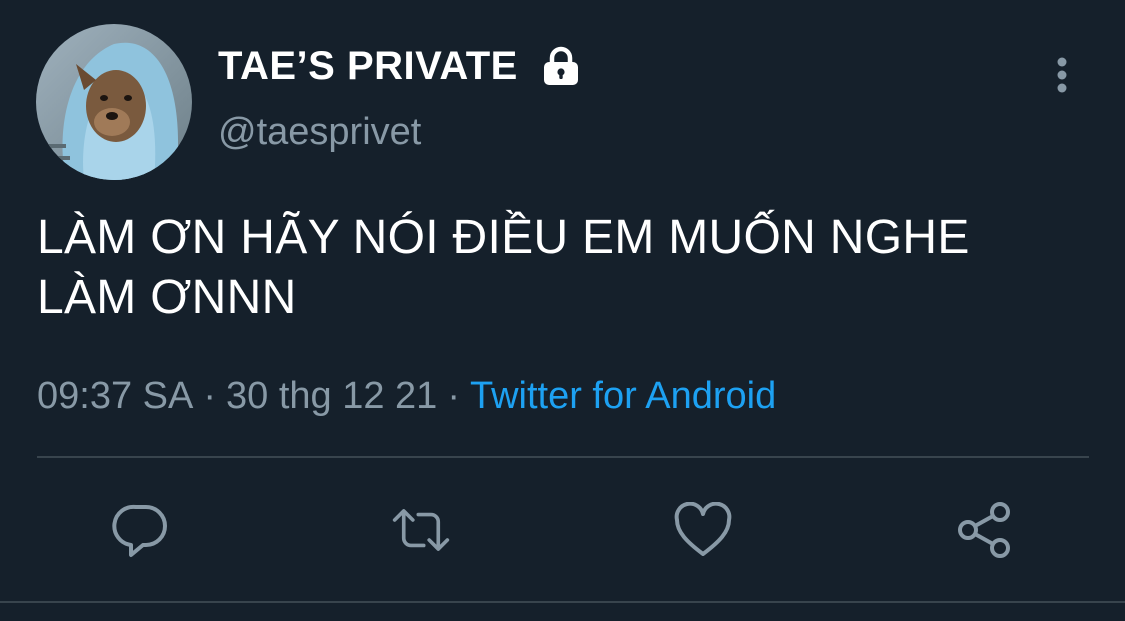 The image size is (1125, 621). Describe the element at coordinates (368, 66) in the screenshot. I see `display-name: TAE’S PRIVATE` at that location.